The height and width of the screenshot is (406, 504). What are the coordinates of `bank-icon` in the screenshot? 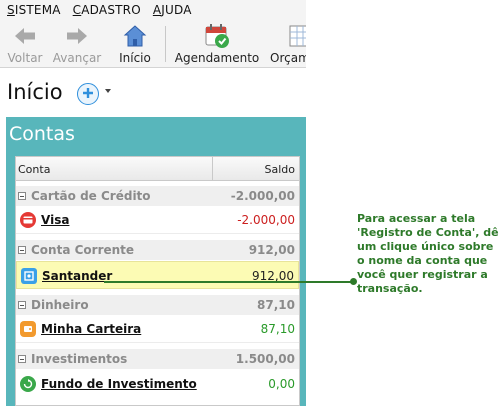 It's located at (29, 276).